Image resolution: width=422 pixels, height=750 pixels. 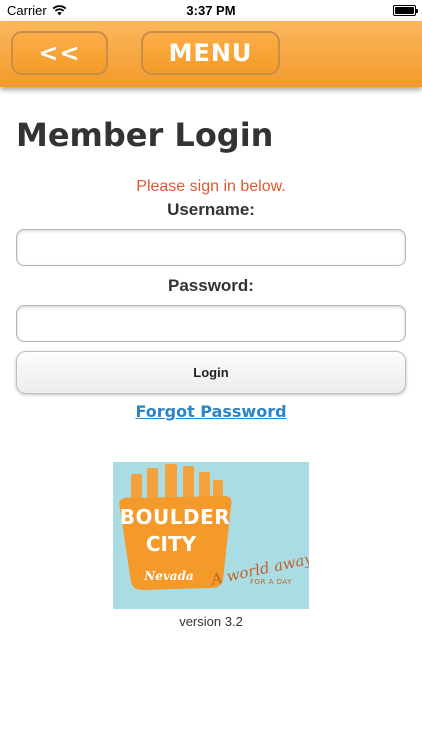 I want to click on version-label: version 3.2, so click(x=211, y=621).